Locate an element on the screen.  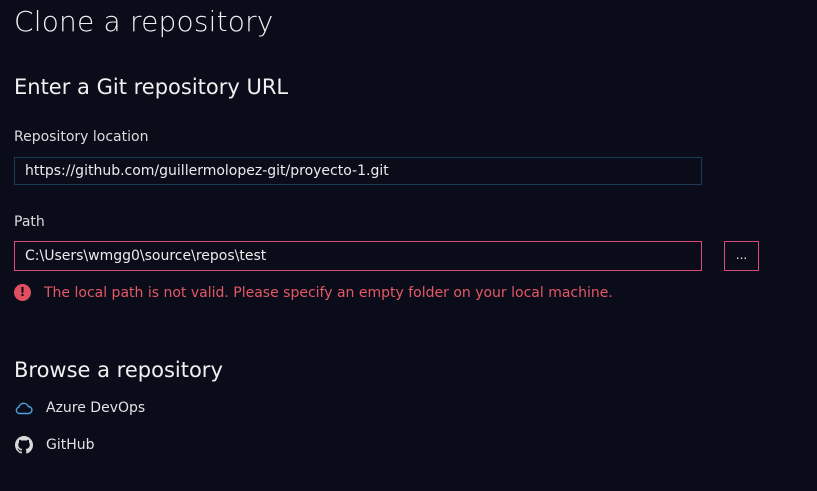
github-provider: GitHub is located at coordinates (54, 445).